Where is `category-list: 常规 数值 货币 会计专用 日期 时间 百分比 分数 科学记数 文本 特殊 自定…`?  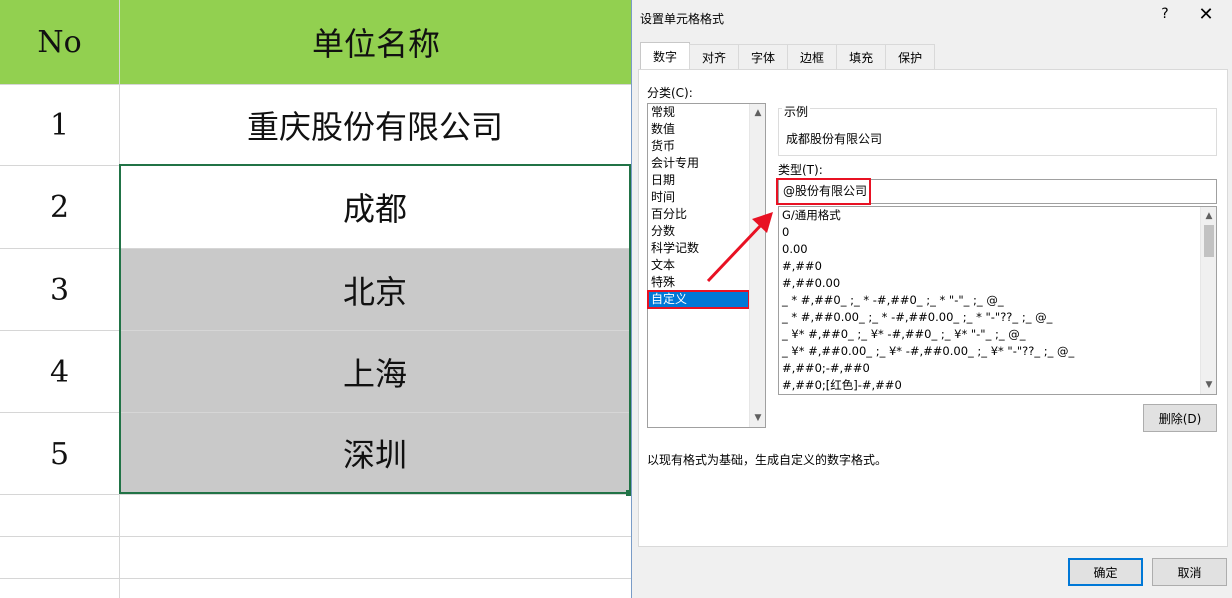
category-list: 常规 数值 货币 会计专用 日期 时间 百分比 分数 科学记数 文本 特殊 自定… is located at coordinates (706, 265).